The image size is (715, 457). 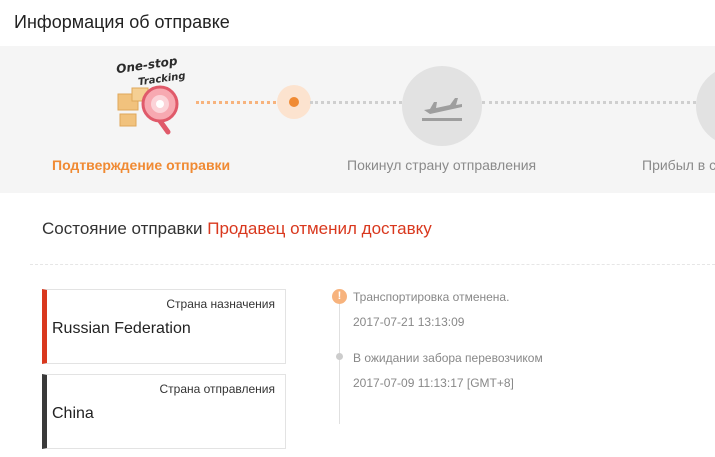 I want to click on status-label: Состояние отправки, so click(x=122, y=228).